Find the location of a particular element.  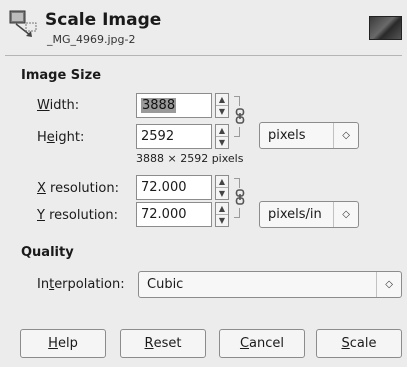

help-button: Help is located at coordinates (63, 343).